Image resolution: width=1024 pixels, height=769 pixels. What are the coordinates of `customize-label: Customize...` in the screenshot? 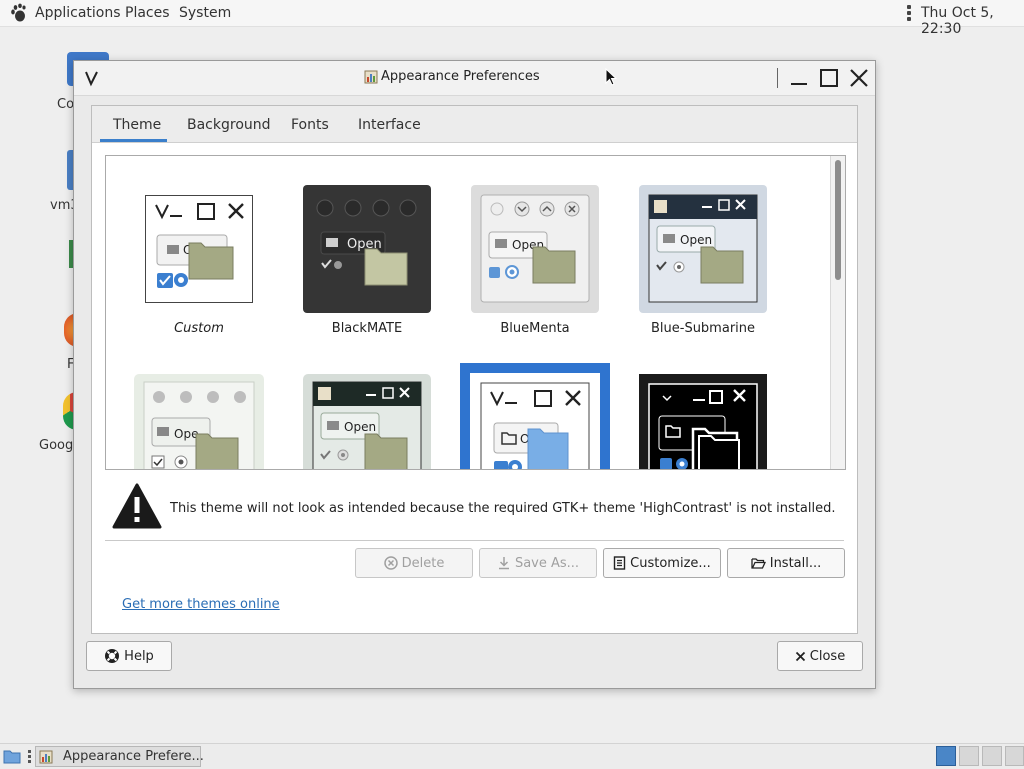 It's located at (670, 563).